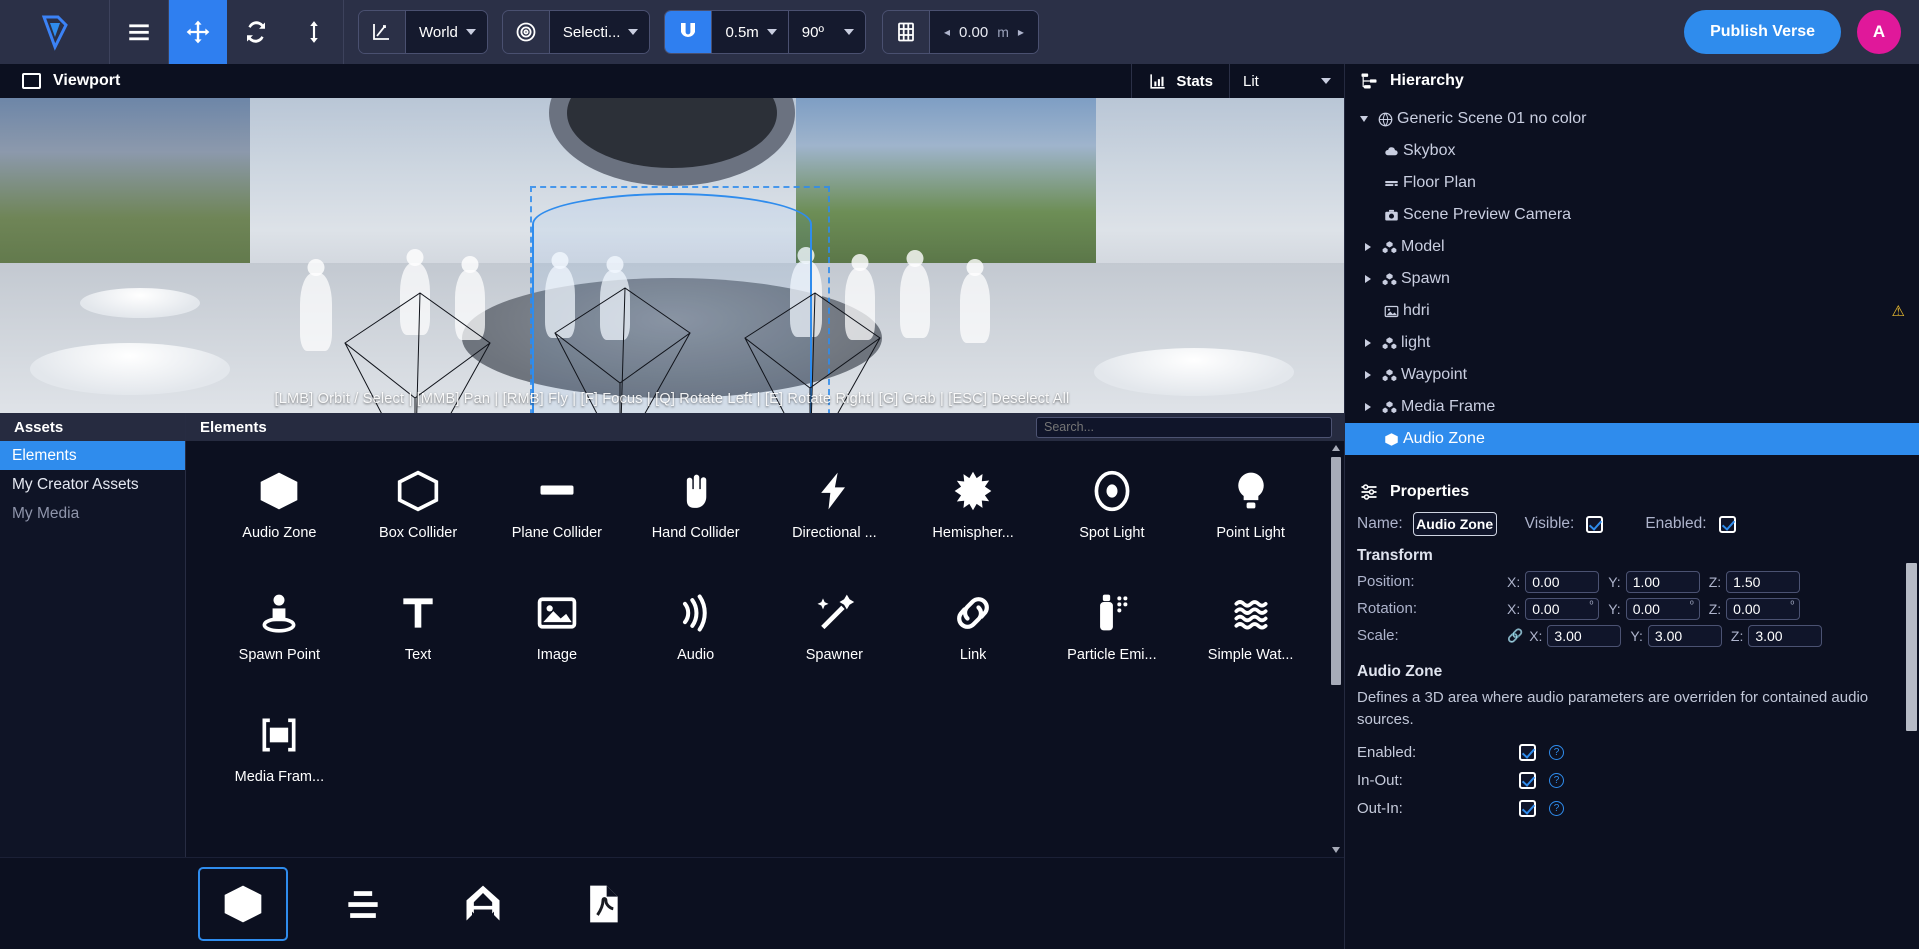  I want to click on scroll-up-icon, so click(1336, 448).